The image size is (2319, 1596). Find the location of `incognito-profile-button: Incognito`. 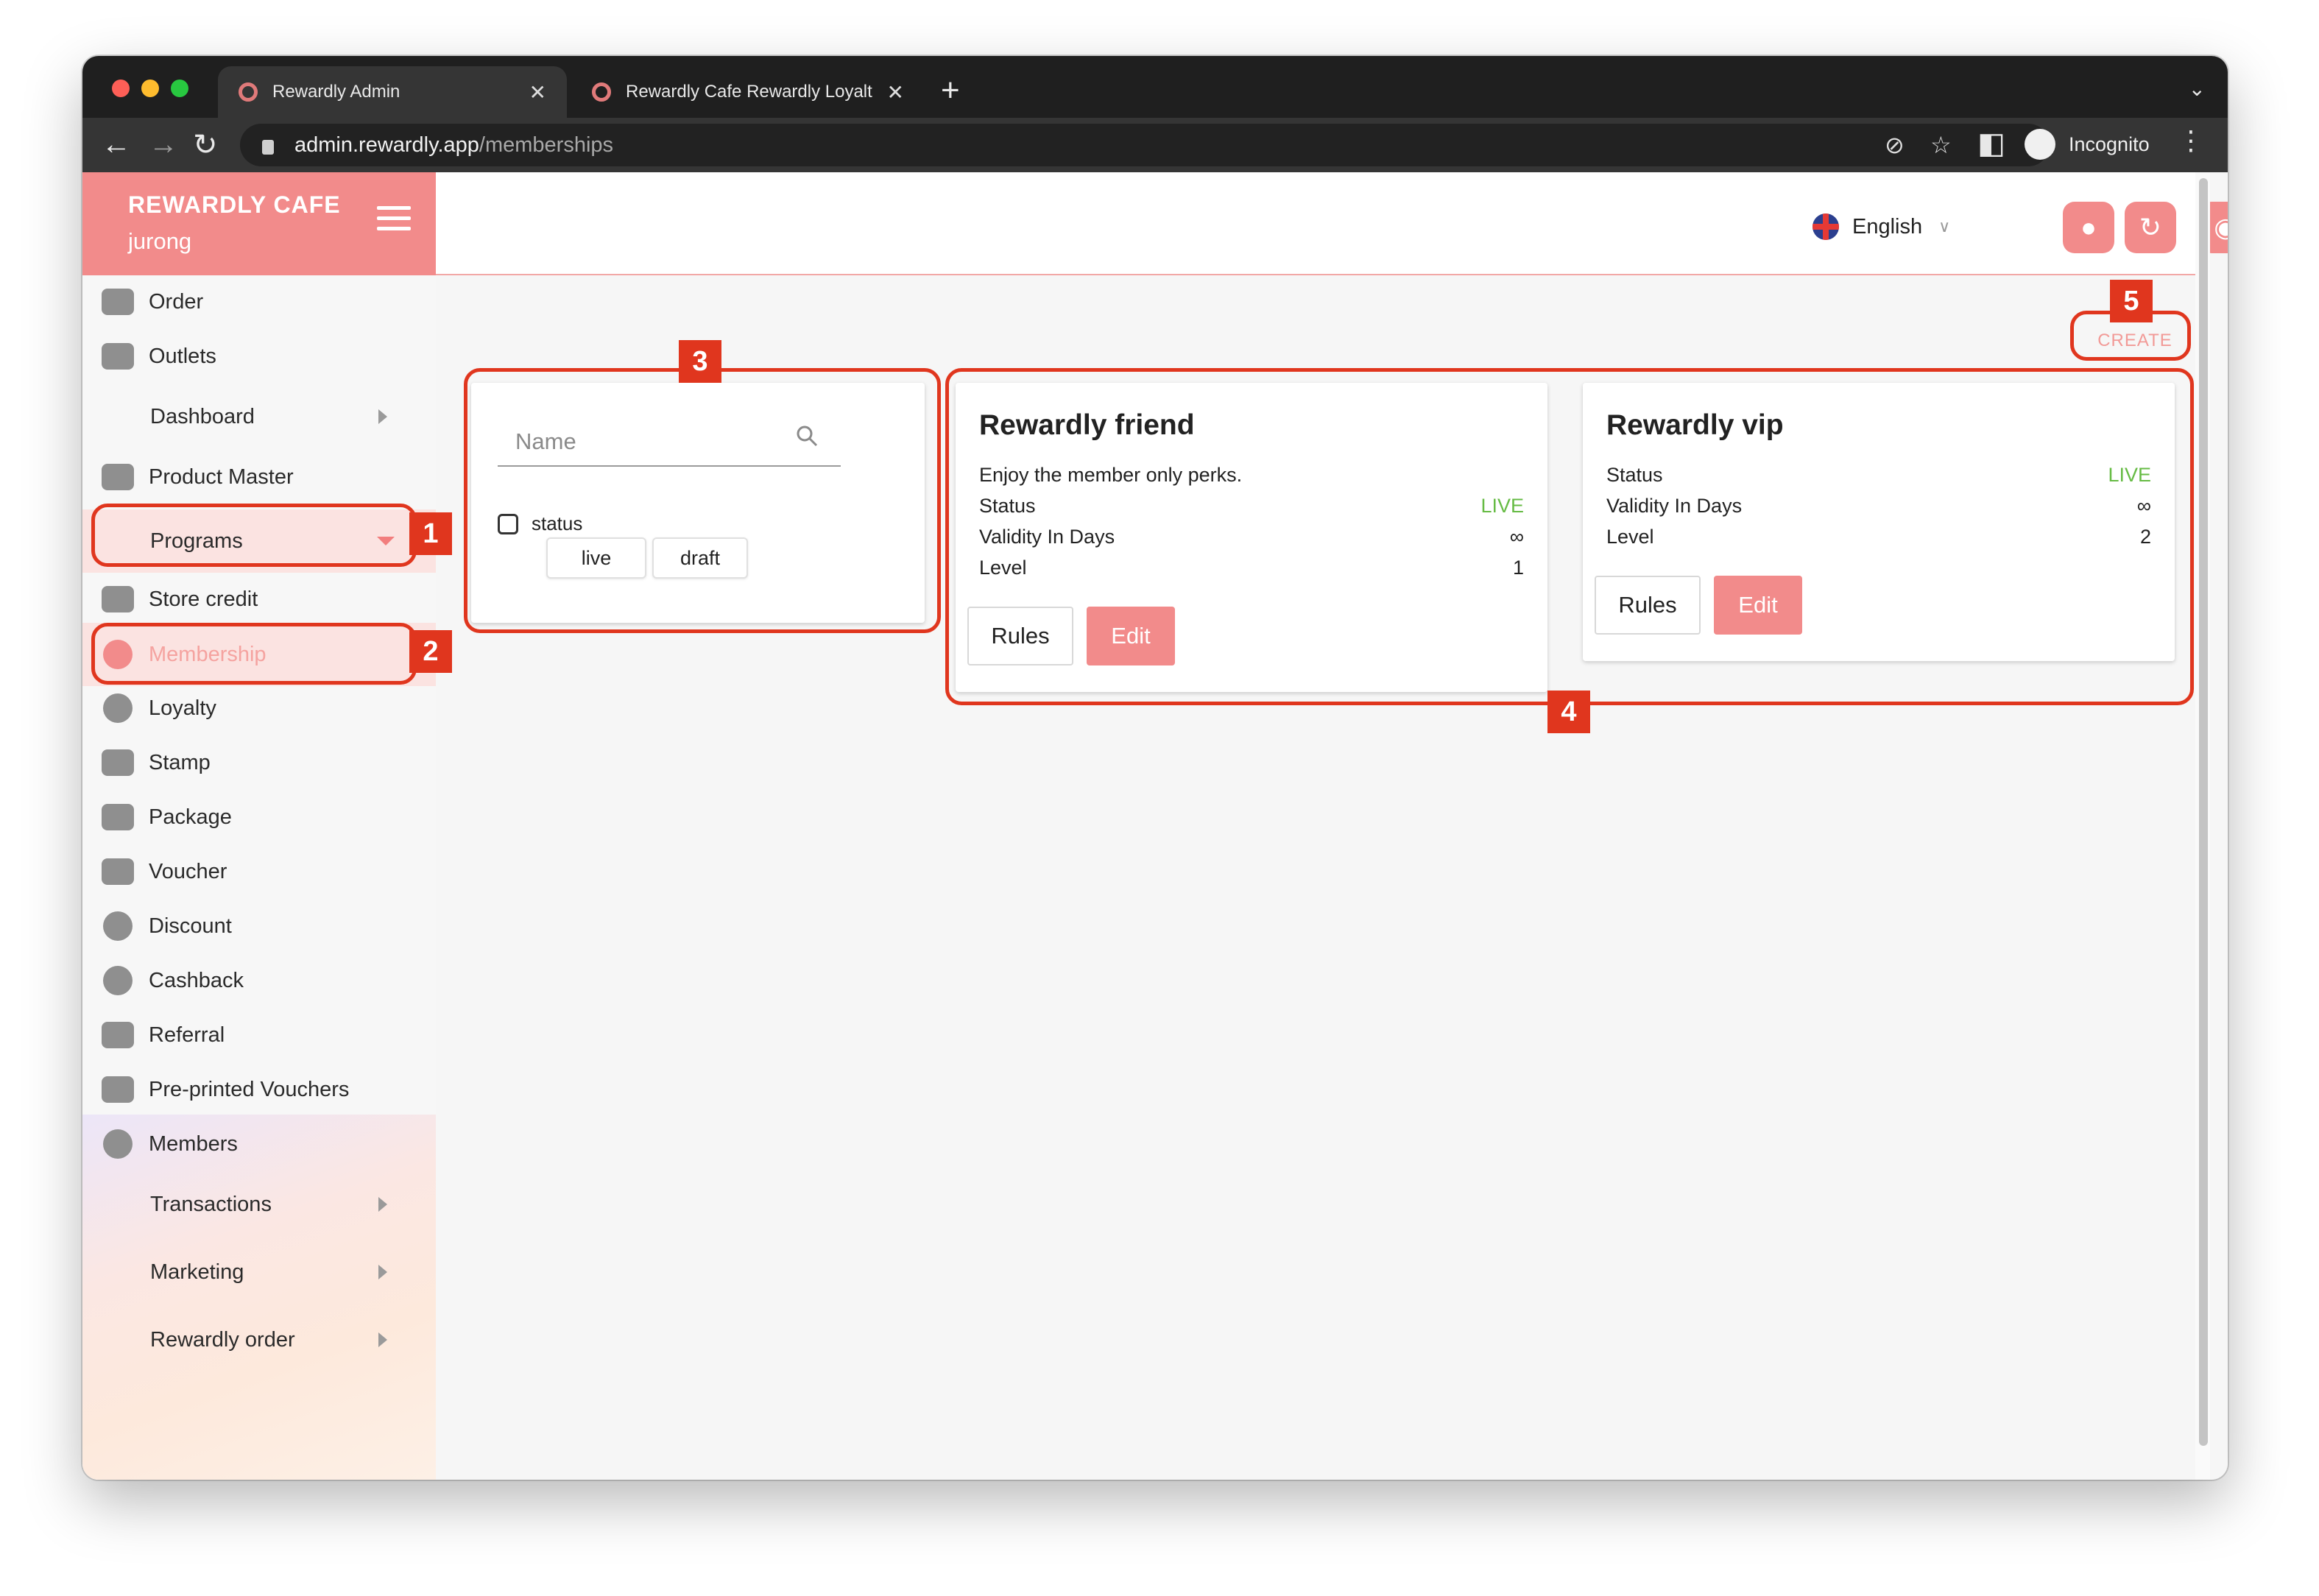

incognito-profile-button: Incognito is located at coordinates (2087, 144).